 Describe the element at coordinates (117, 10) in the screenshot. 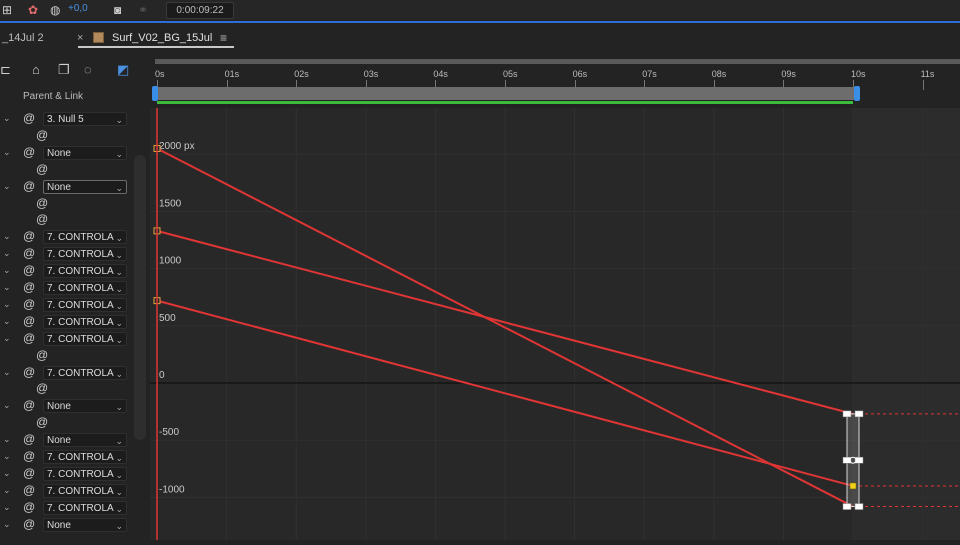

I see `snapshot-camera-icon: ◙` at that location.